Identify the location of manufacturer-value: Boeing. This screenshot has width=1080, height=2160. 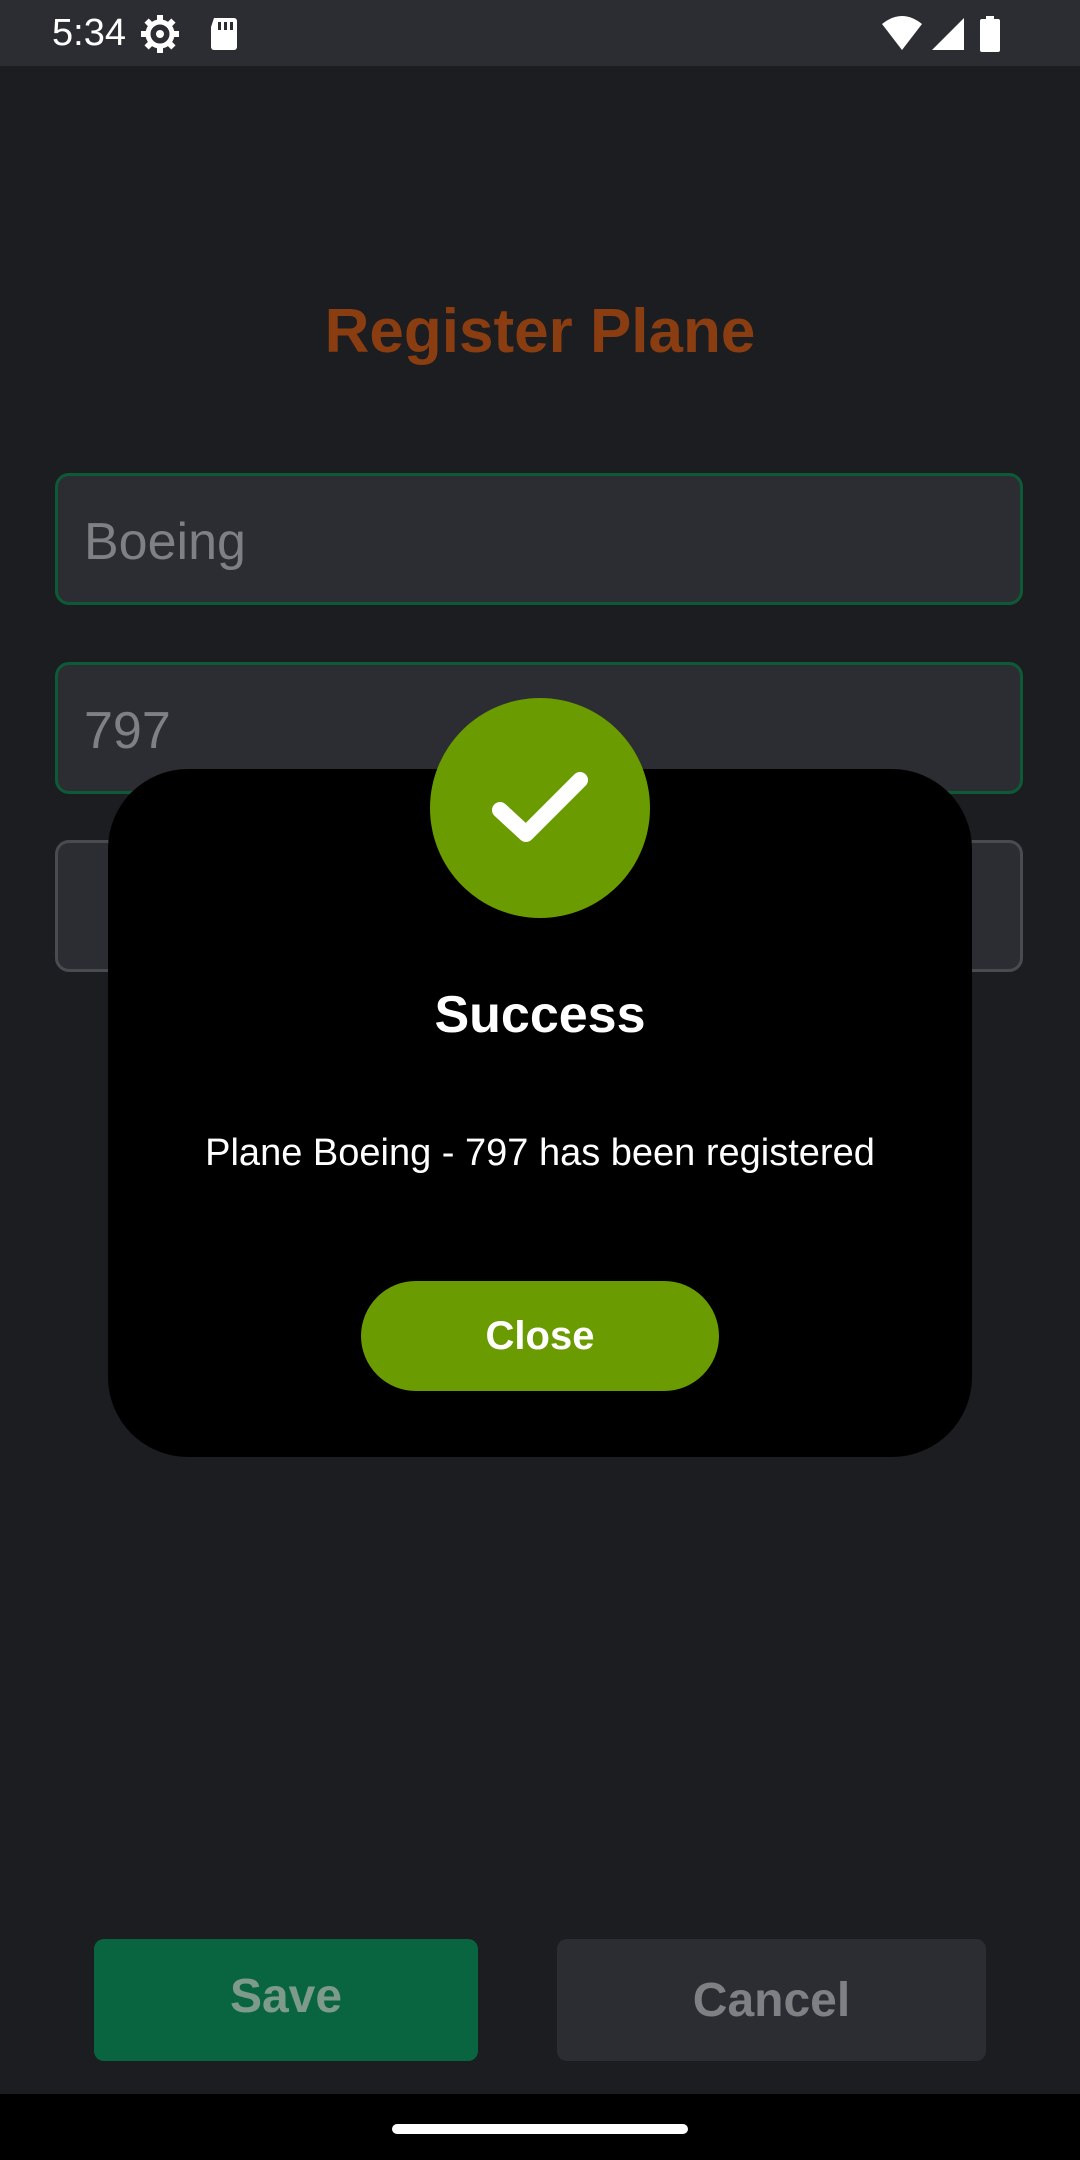
(165, 542).